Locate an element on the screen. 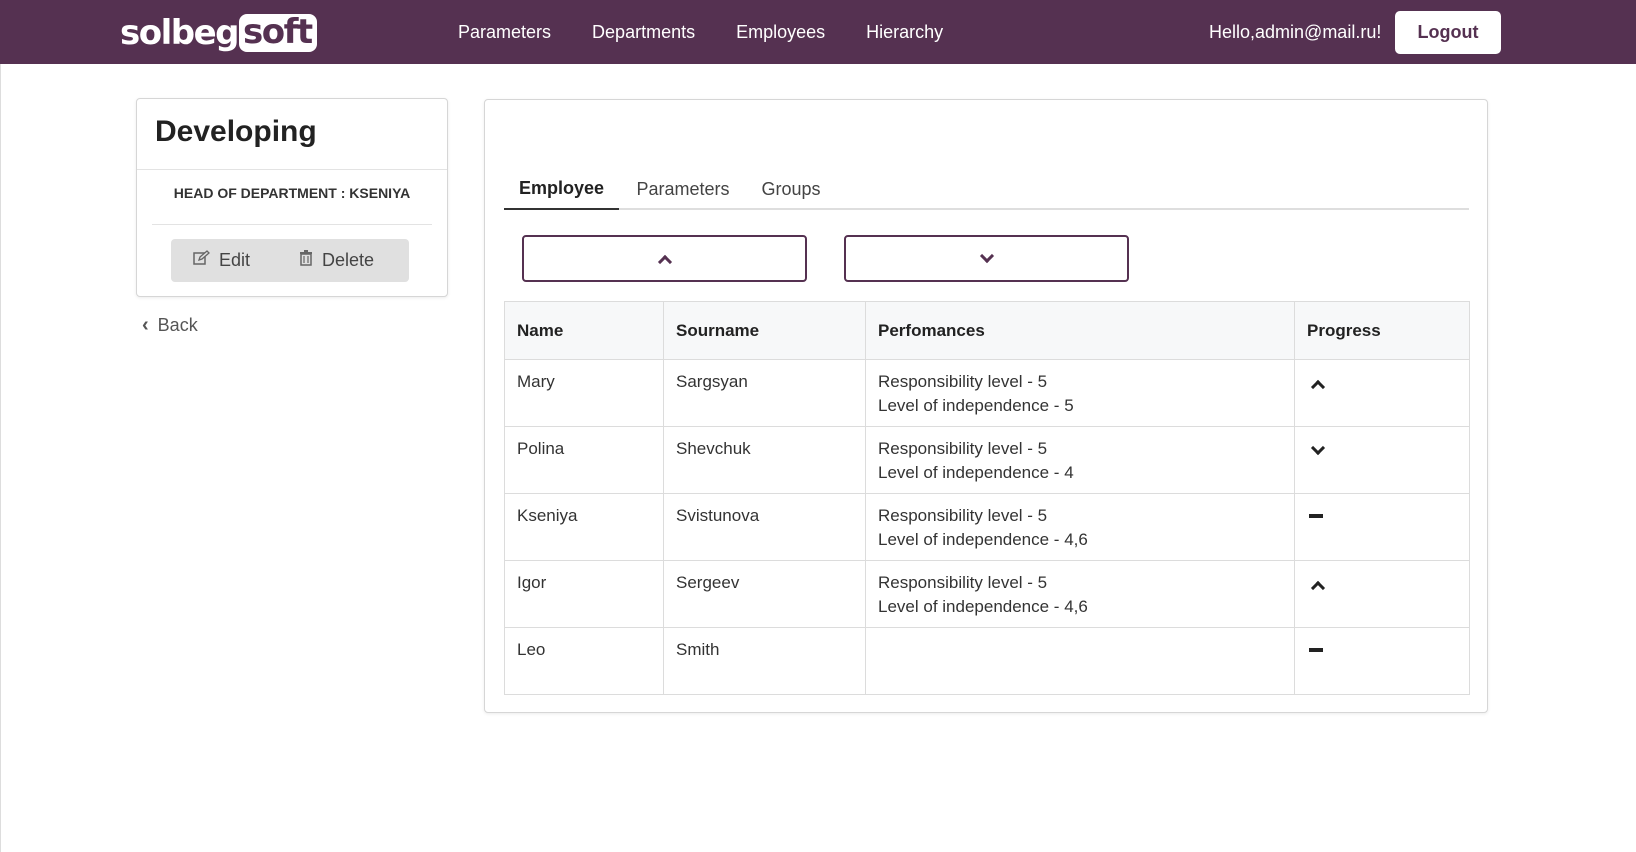  cell-surname: Sargsyan is located at coordinates (764, 393).